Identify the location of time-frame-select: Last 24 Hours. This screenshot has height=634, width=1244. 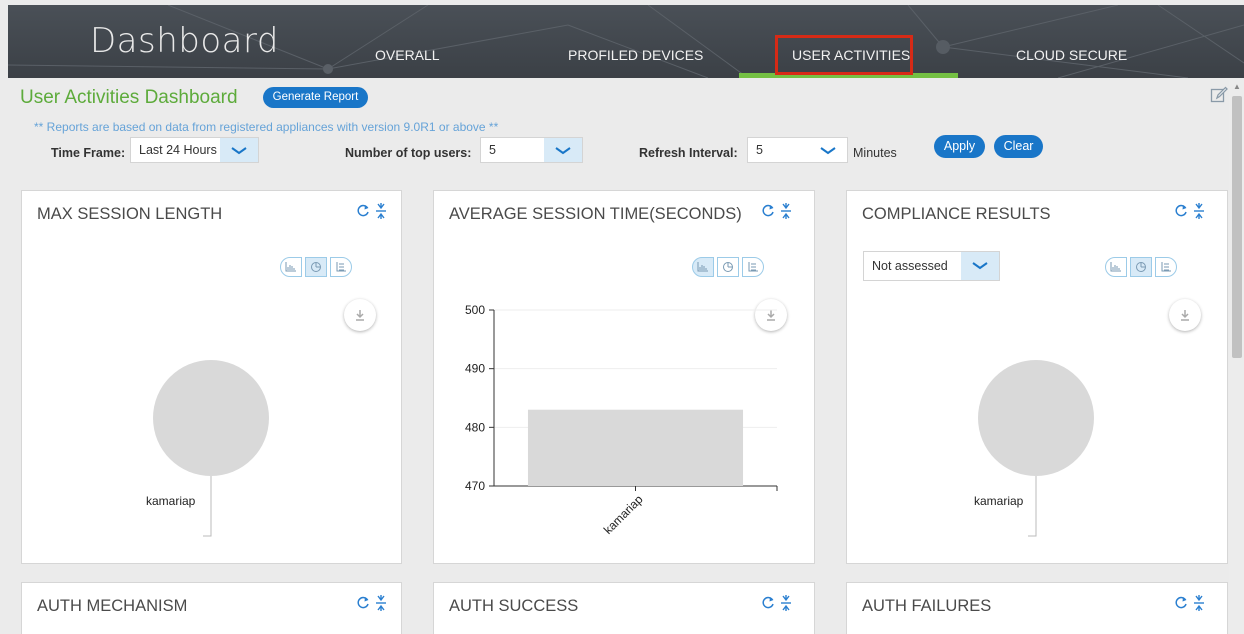
(194, 150).